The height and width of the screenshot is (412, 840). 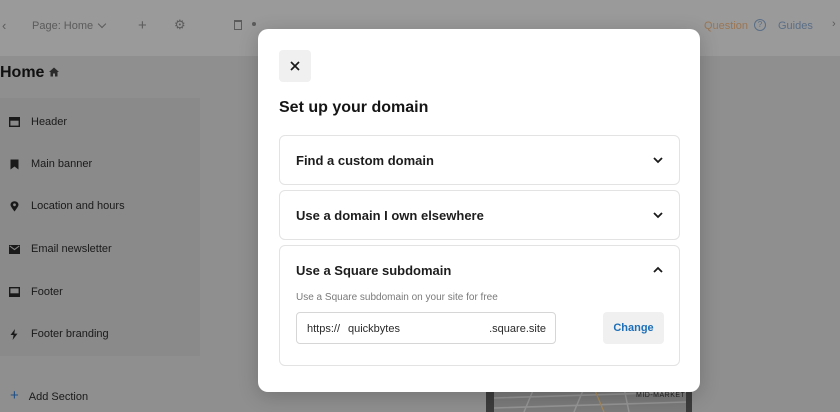 I want to click on chevron-up-icon, so click(x=658, y=270).